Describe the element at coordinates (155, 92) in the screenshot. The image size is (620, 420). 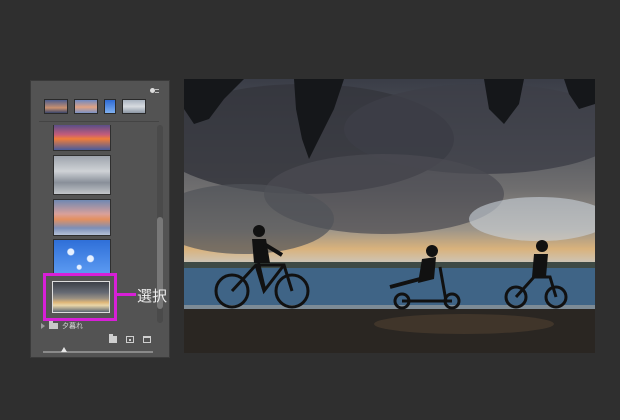
I see `panel-menu-icon` at that location.